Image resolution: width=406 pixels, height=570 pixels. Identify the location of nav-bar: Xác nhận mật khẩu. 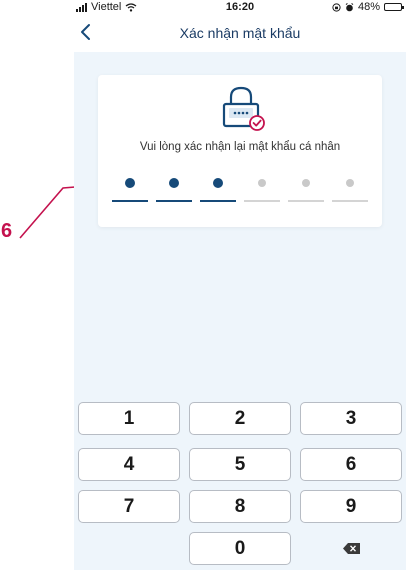
(240, 33).